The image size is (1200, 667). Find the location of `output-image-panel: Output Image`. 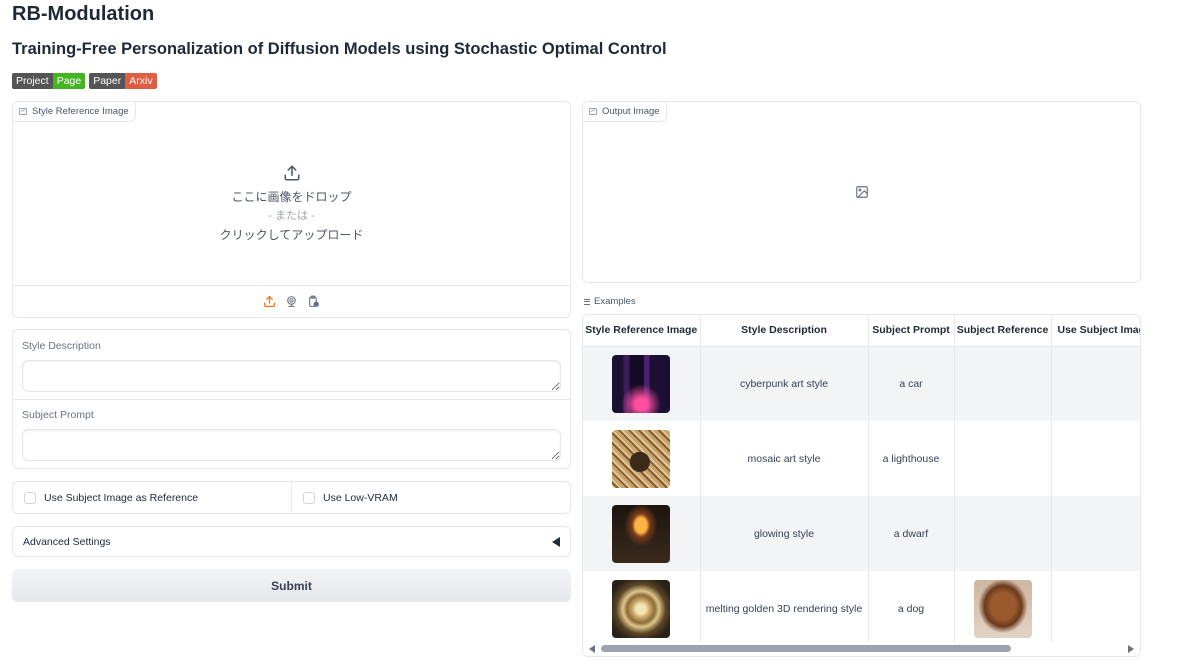

output-image-panel: Output Image is located at coordinates (861, 192).